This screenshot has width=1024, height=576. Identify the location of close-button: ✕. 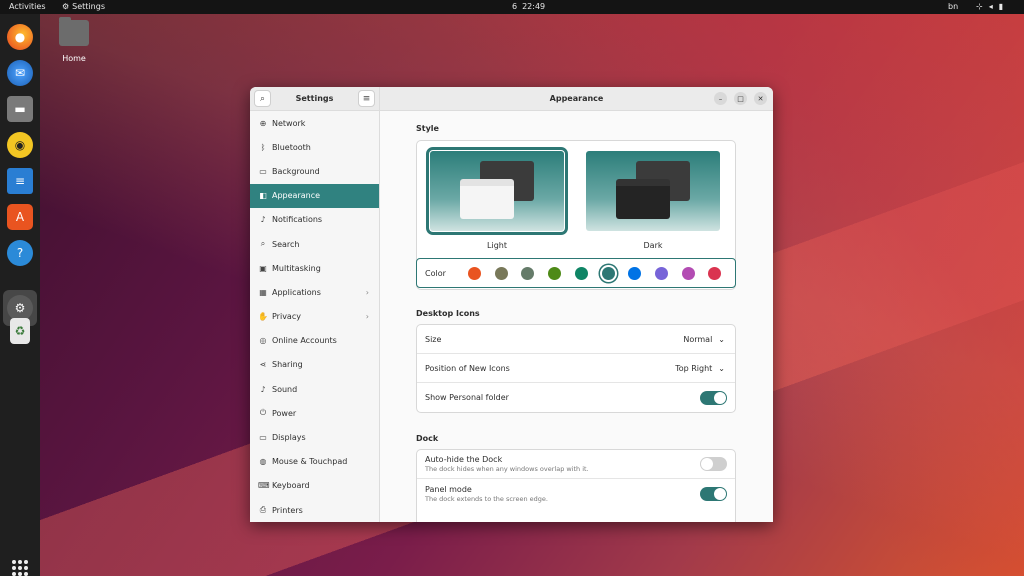
(760, 98).